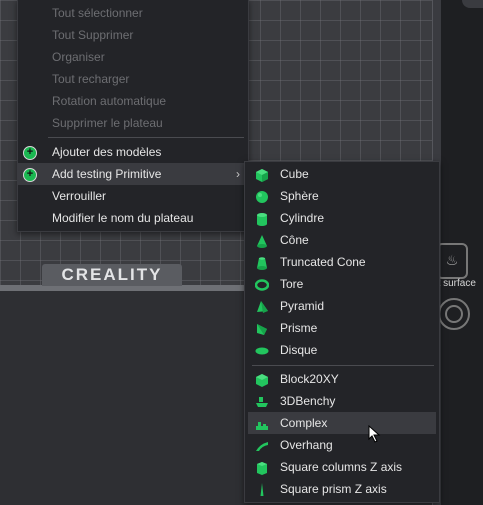  Describe the element at coordinates (342, 328) in the screenshot. I see `submenu-item-prism: Prisme` at that location.